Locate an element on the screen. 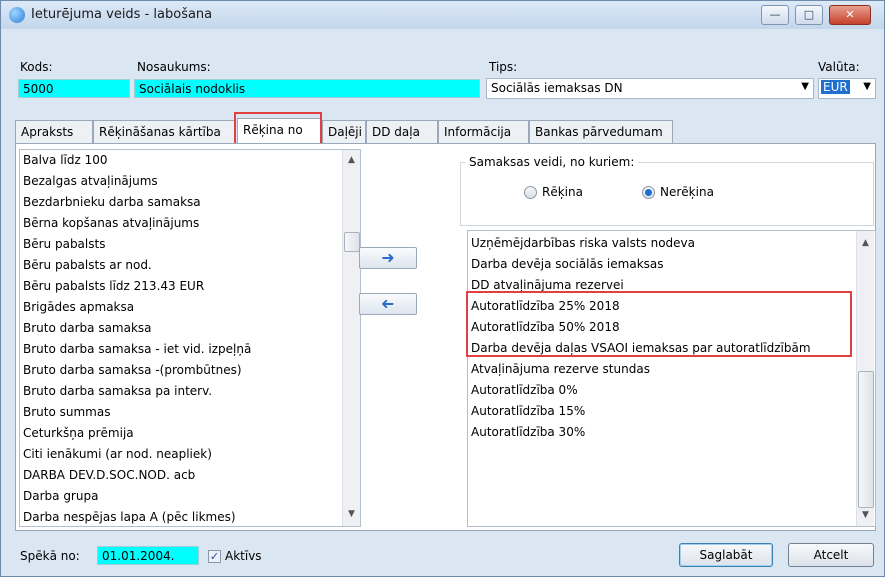 This screenshot has height=577, width=885. save-button: Saglabāt is located at coordinates (726, 555).